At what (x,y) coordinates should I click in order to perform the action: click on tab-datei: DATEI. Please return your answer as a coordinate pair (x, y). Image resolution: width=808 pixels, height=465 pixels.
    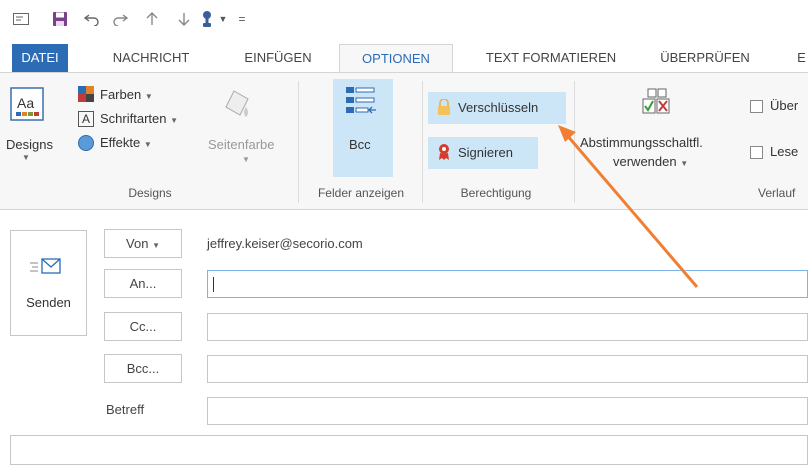
    Looking at the image, I should click on (40, 58).